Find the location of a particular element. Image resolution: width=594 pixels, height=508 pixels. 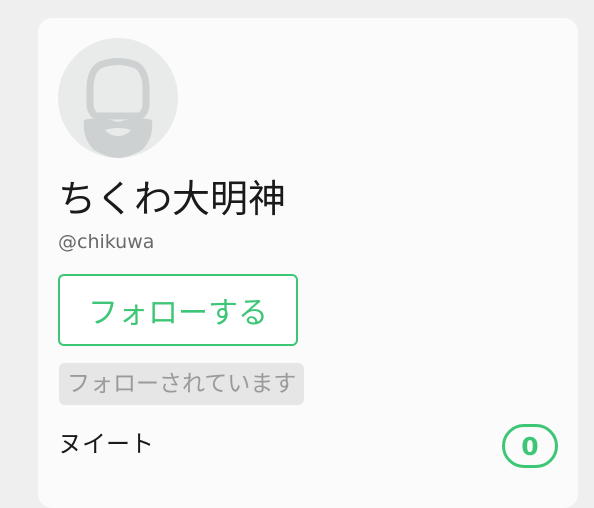

follows-you-badge: フォローされています is located at coordinates (182, 384).